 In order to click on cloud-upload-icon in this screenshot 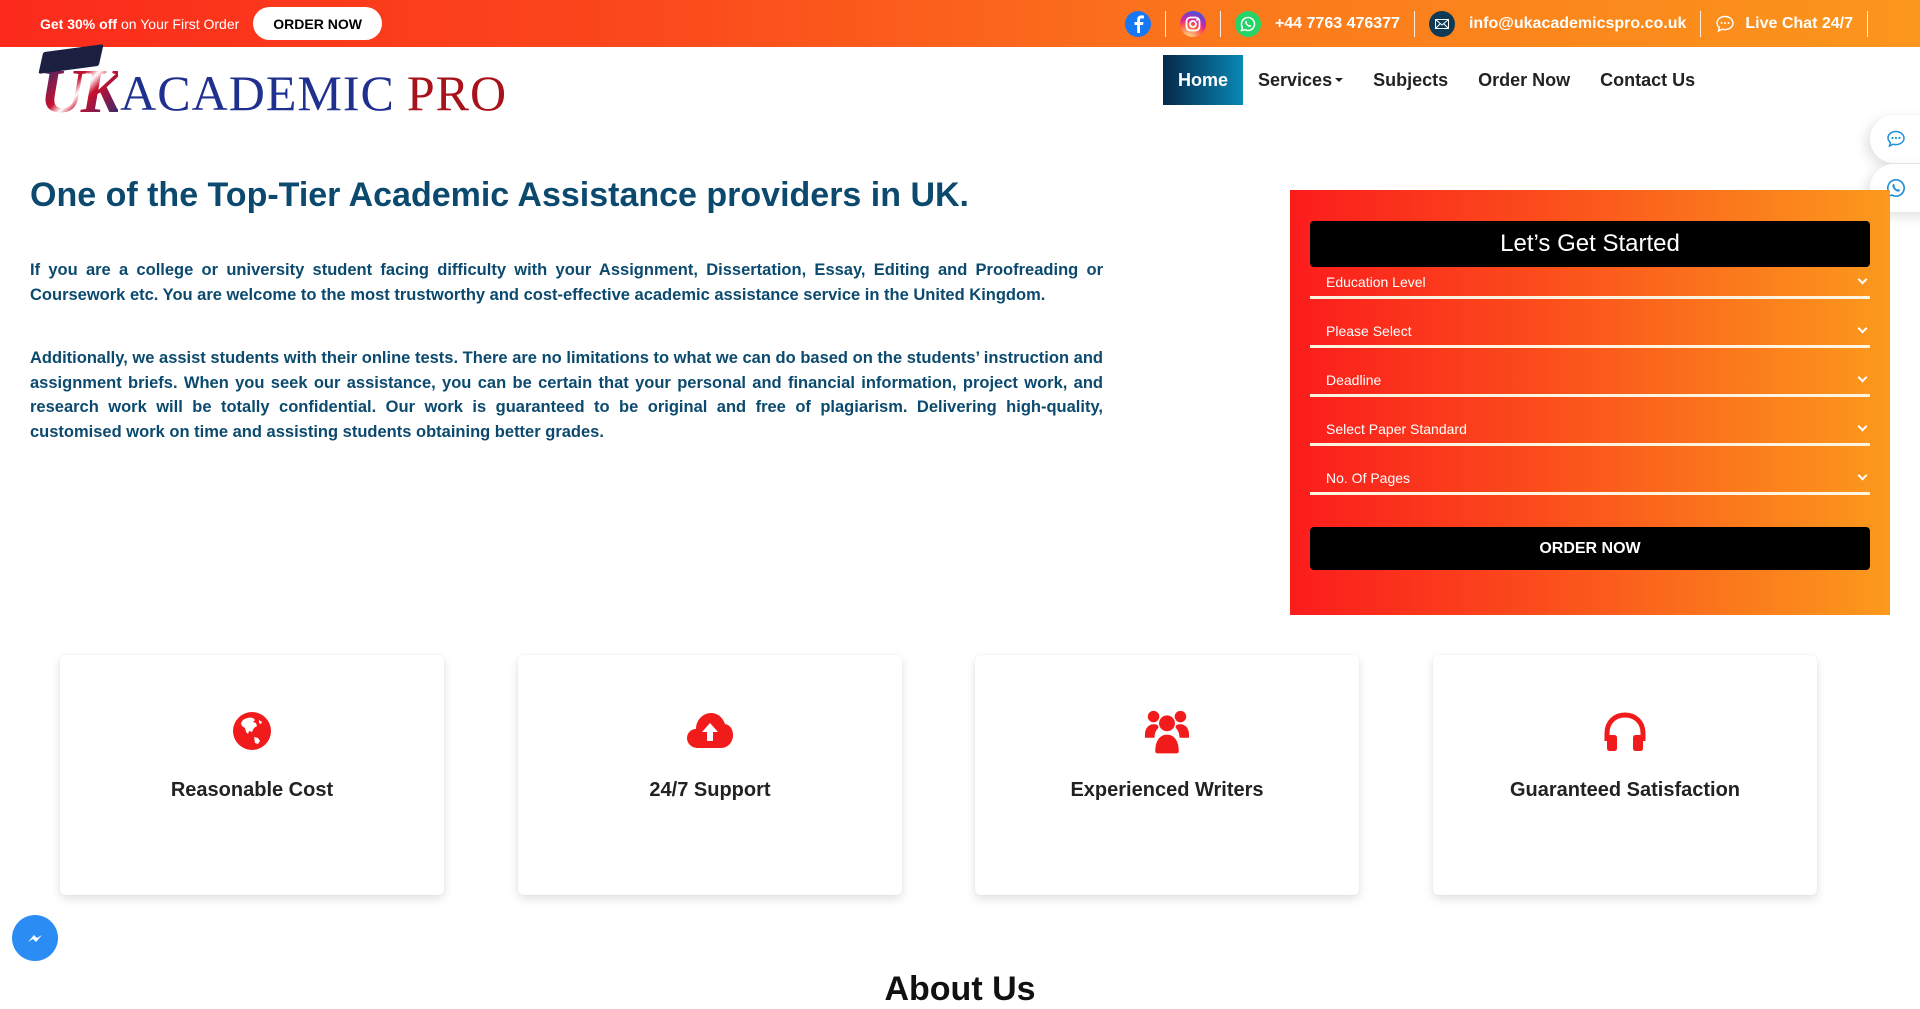, I will do `click(710, 731)`.